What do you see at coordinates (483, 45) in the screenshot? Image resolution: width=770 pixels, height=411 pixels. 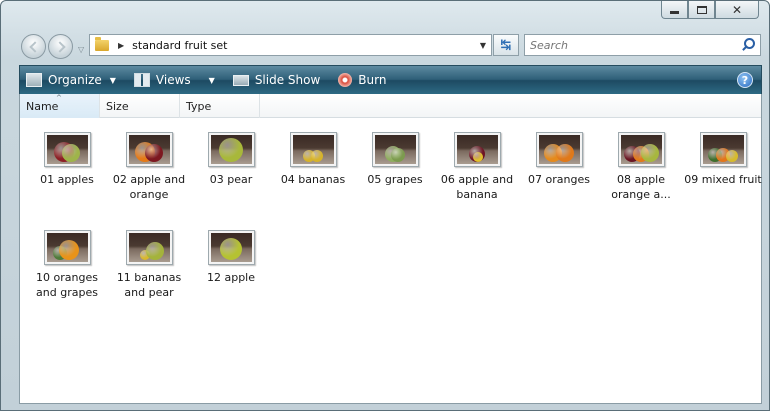 I see `address-dropdown-icon: ▼` at bounding box center [483, 45].